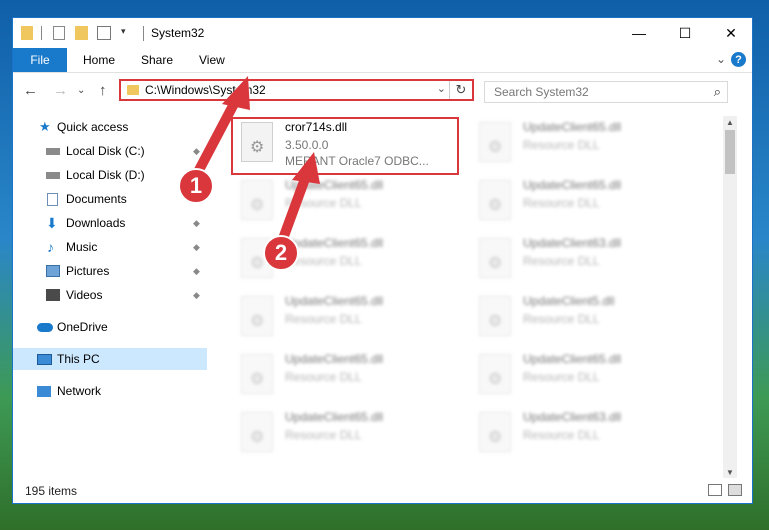 The width and height of the screenshot is (769, 530). What do you see at coordinates (81, 90) in the screenshot?
I see `recent-locations-button: ⌄` at bounding box center [81, 90].